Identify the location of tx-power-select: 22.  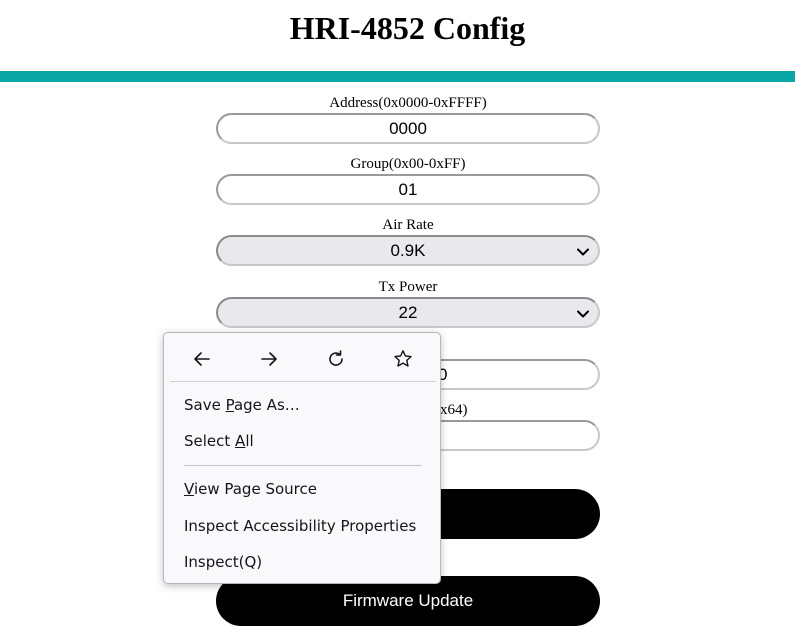
(408, 312).